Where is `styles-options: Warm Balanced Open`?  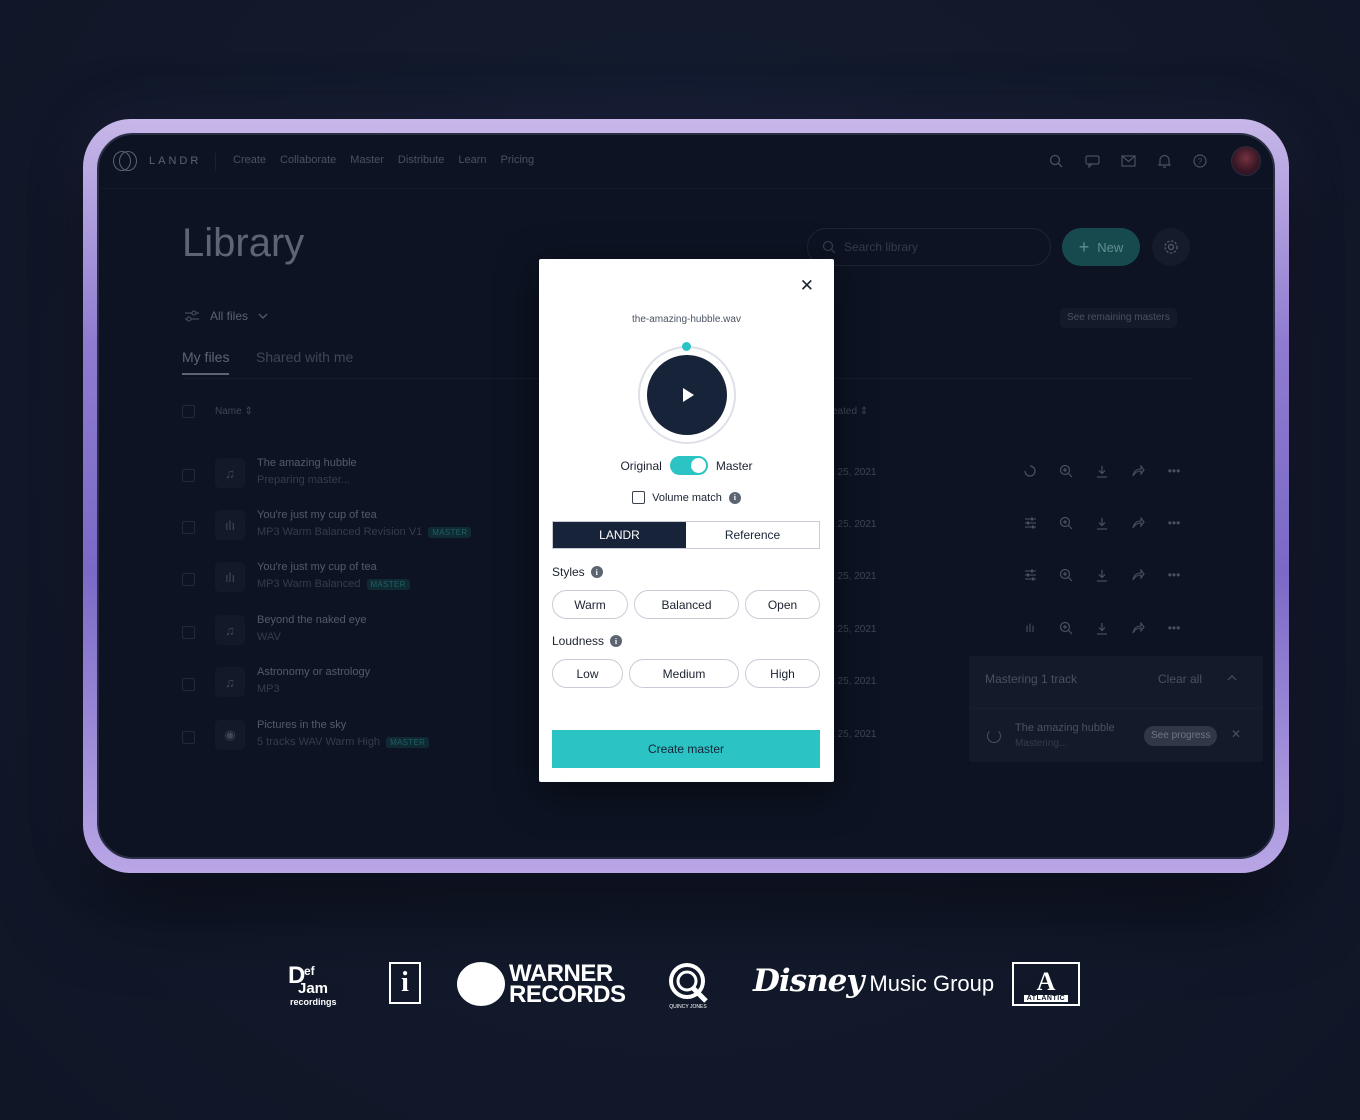 styles-options: Warm Balanced Open is located at coordinates (686, 604).